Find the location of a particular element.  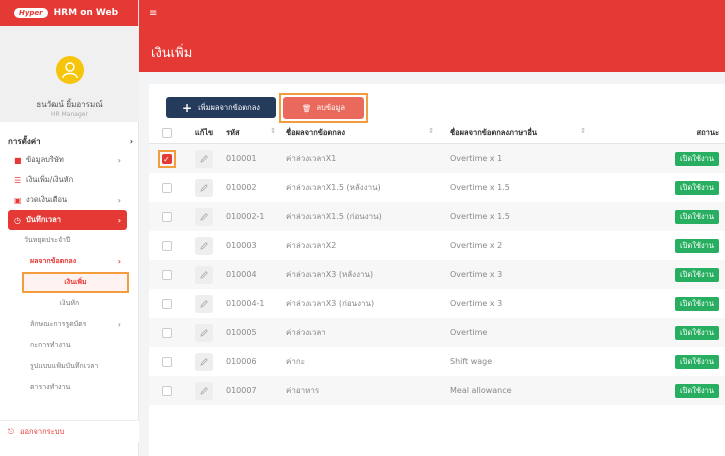

logout-button: ⎋ ออกจากระบบ is located at coordinates (69, 431).